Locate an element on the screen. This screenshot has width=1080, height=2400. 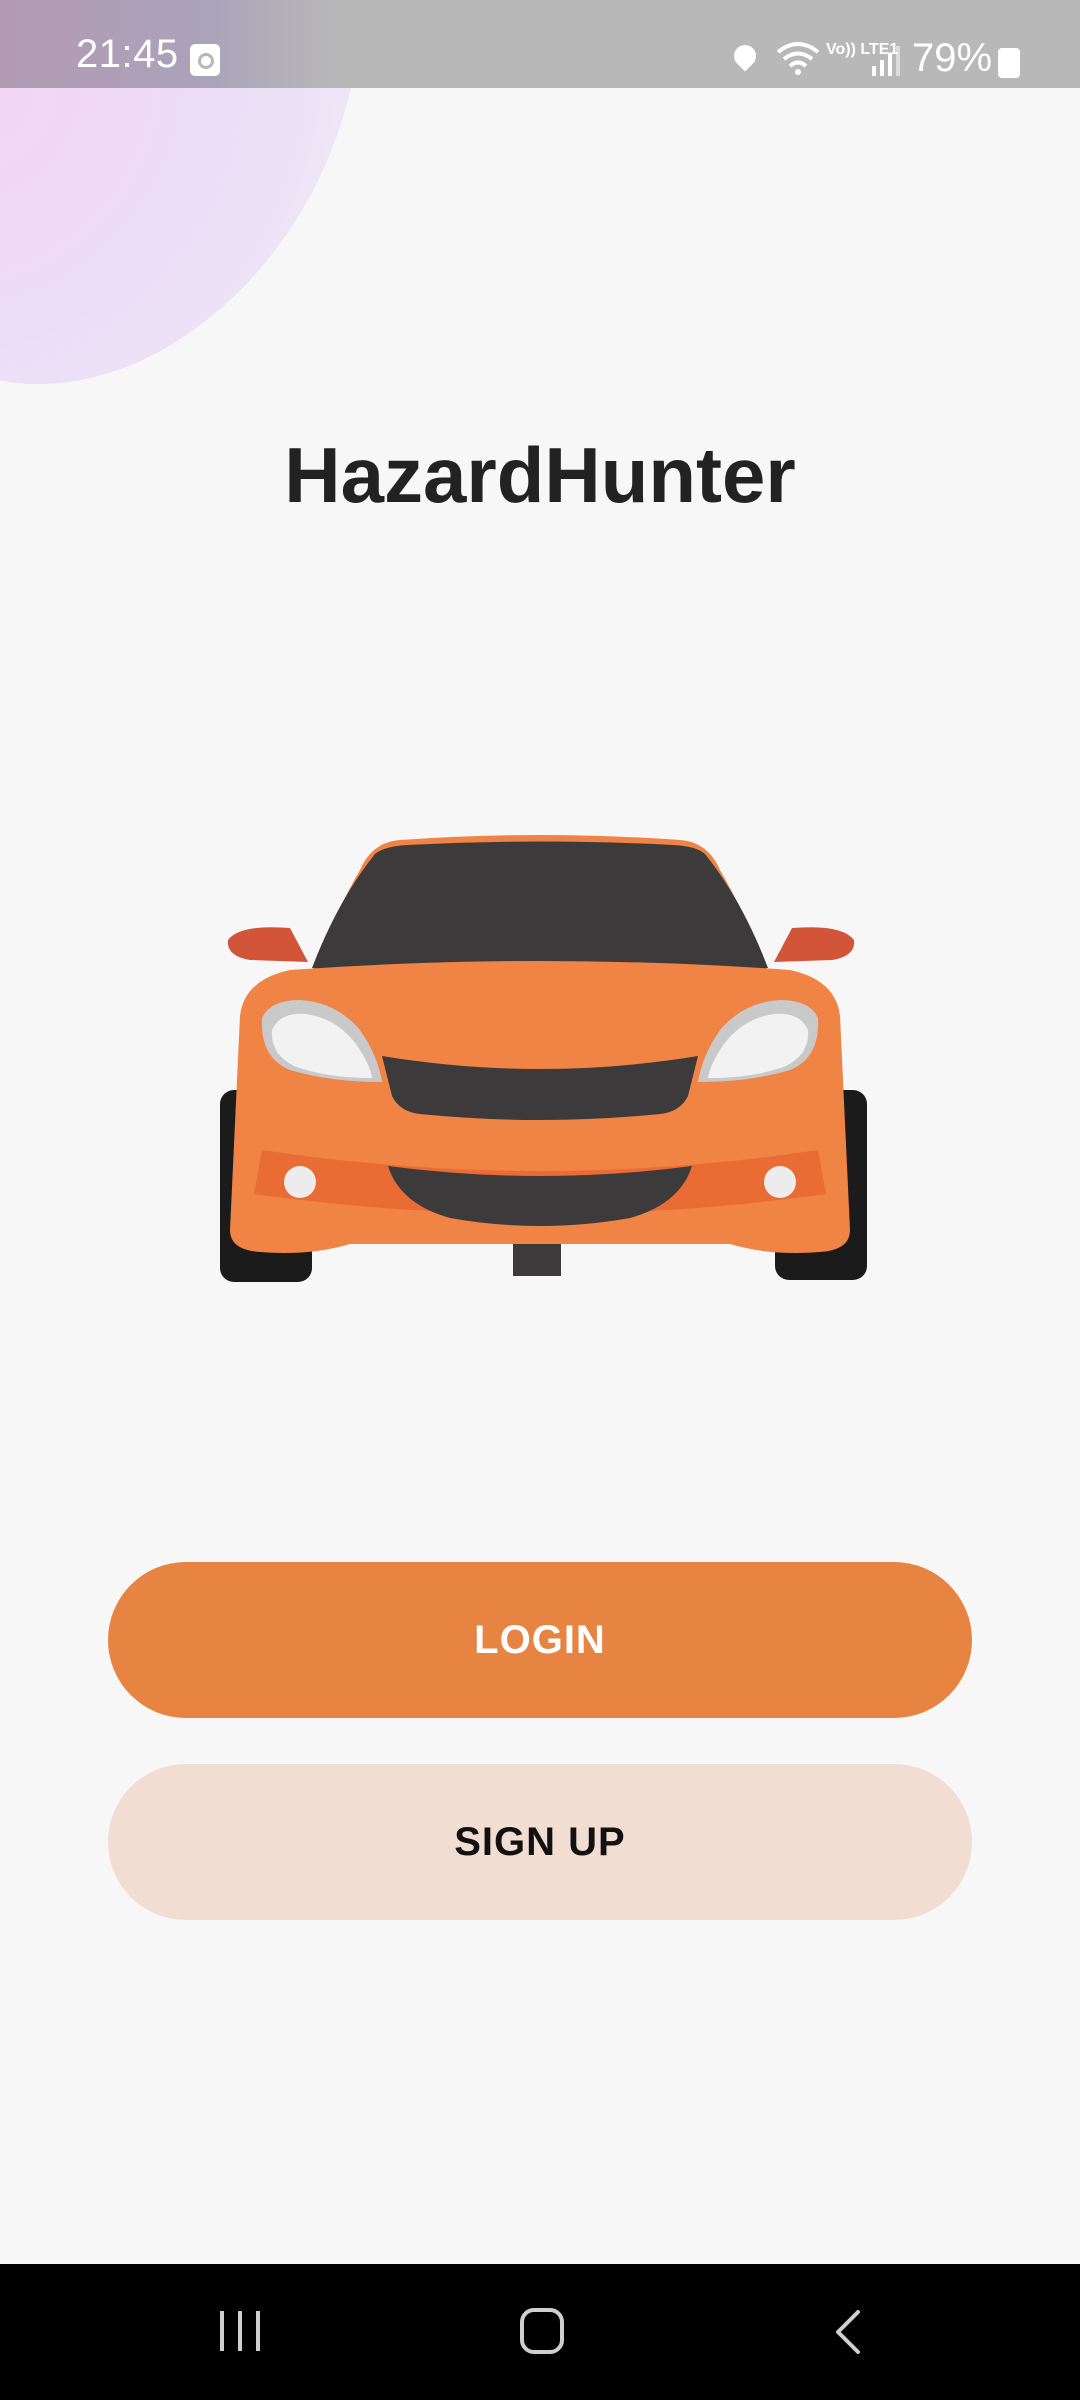
status-bar: 21:45 Vo)) LTE1 79% is located at coordinates (540, 44).